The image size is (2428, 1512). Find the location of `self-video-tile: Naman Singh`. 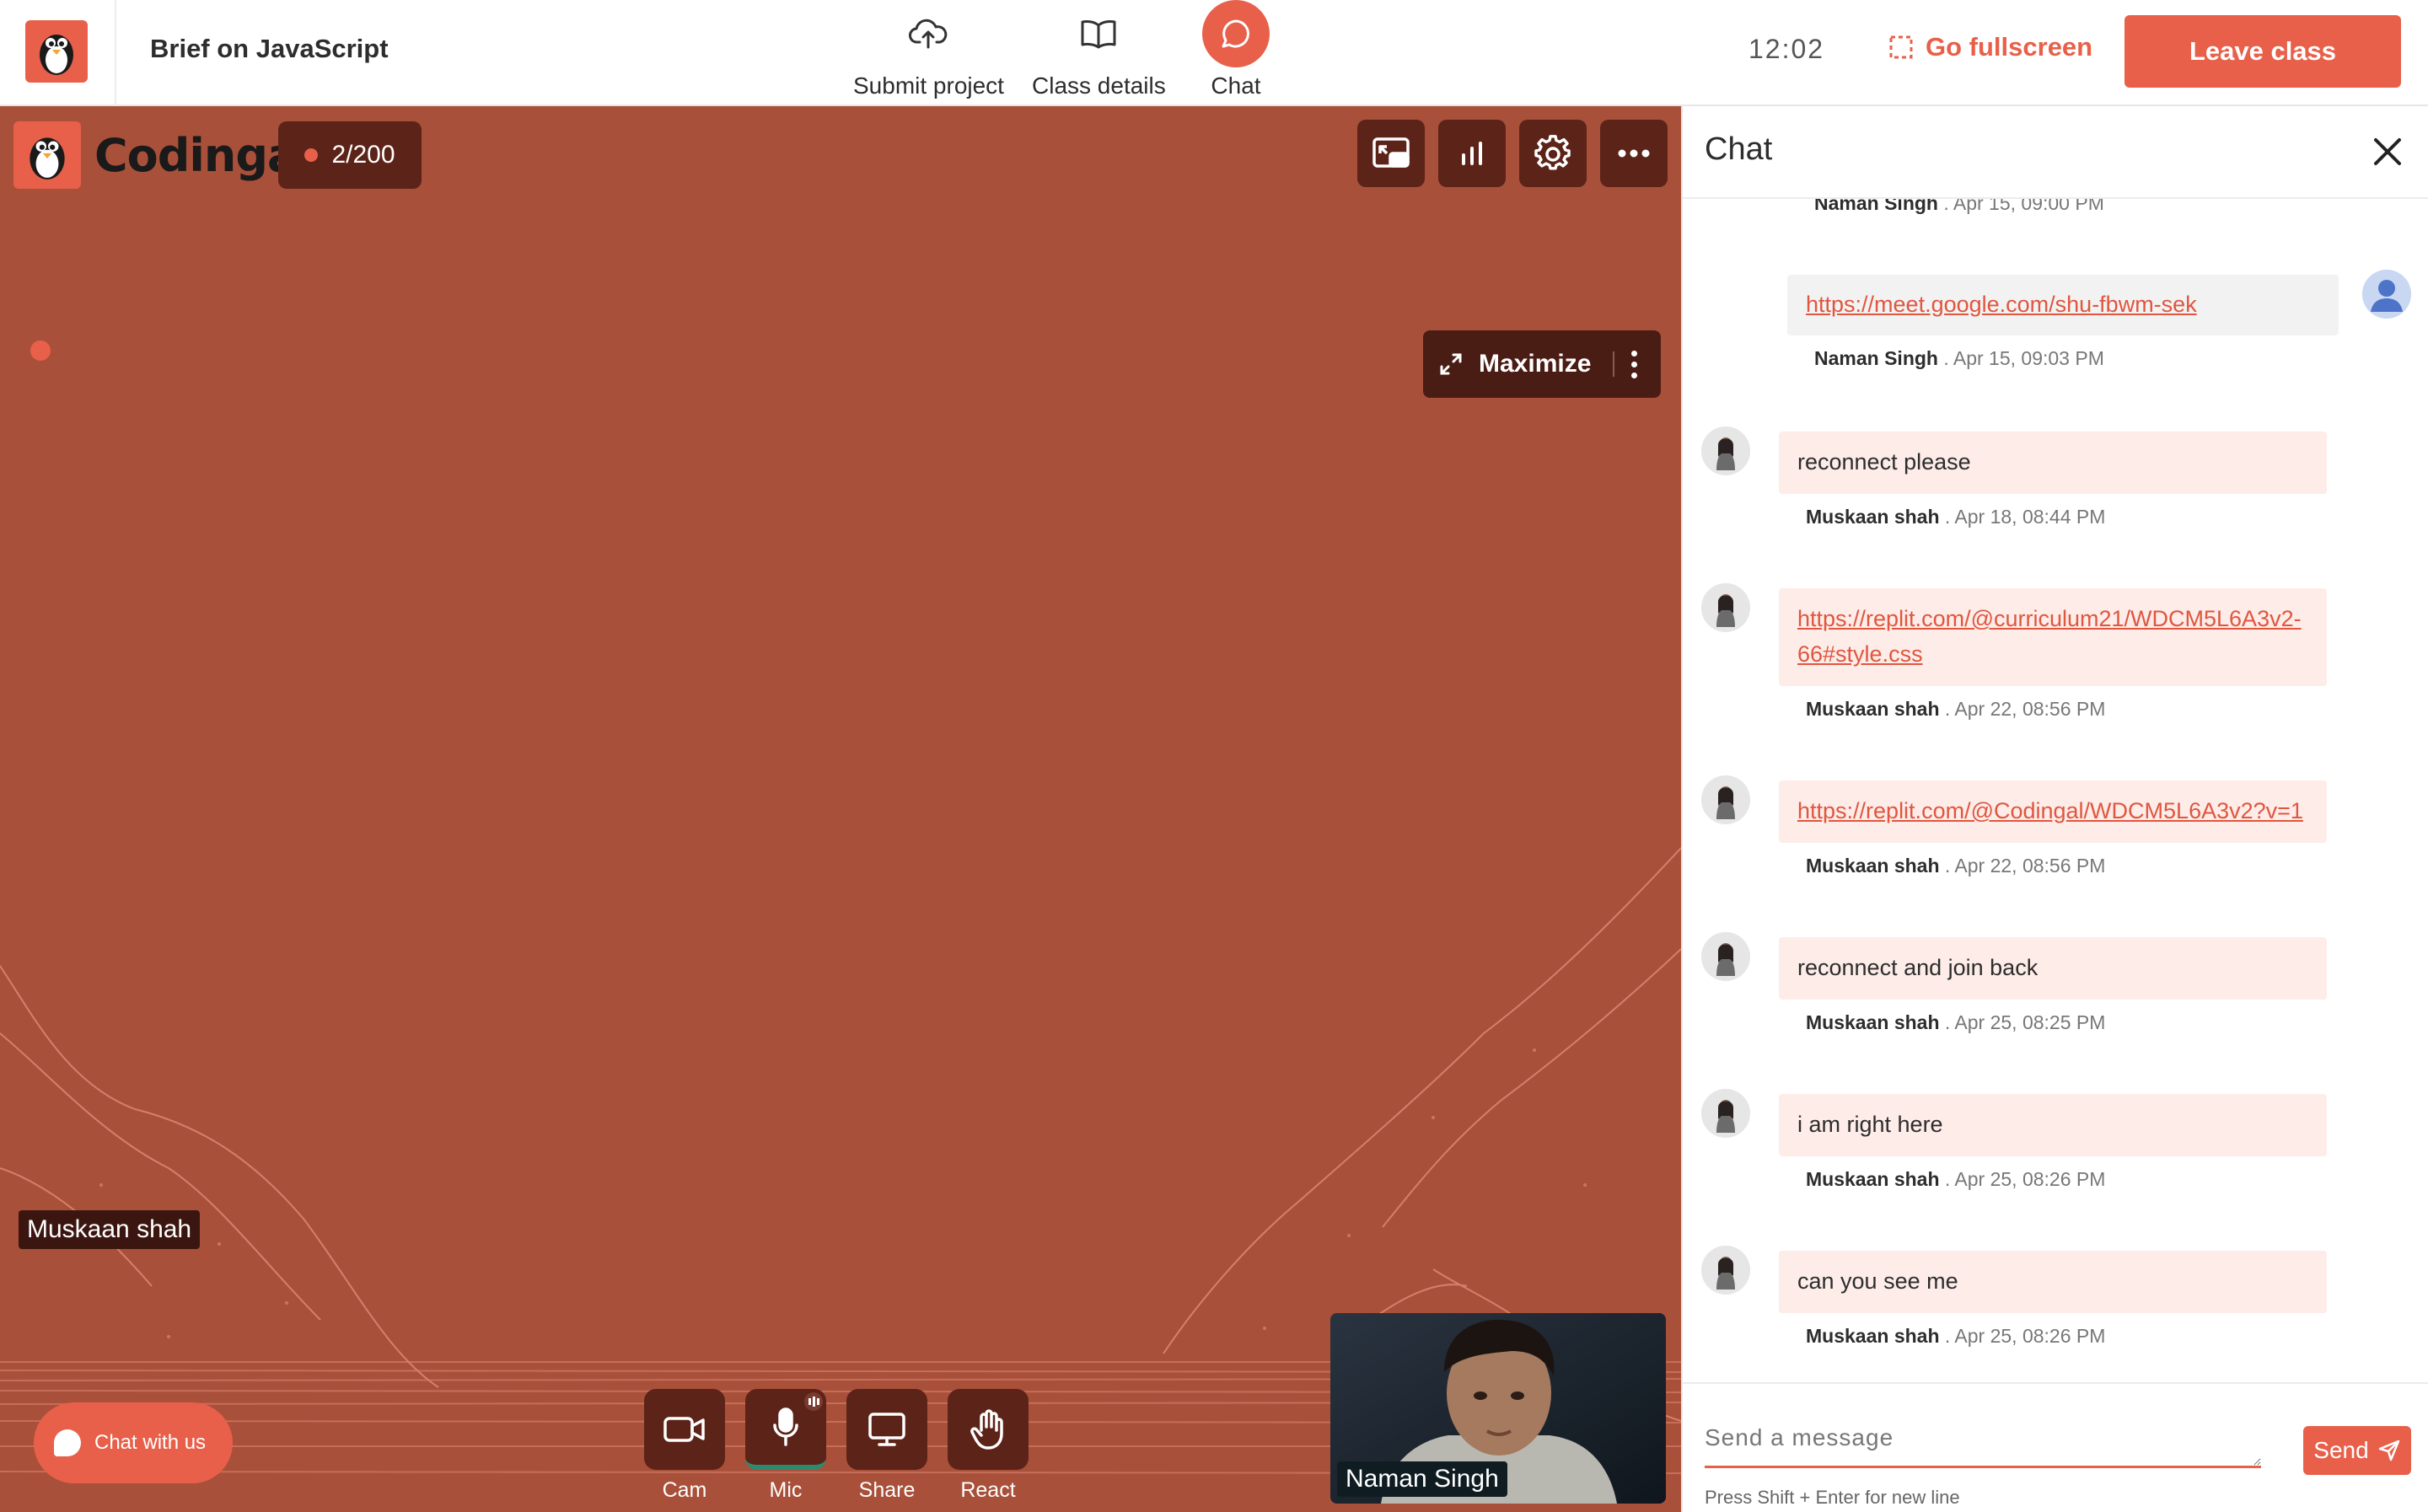

self-video-tile: Naman Singh is located at coordinates (1498, 1408).